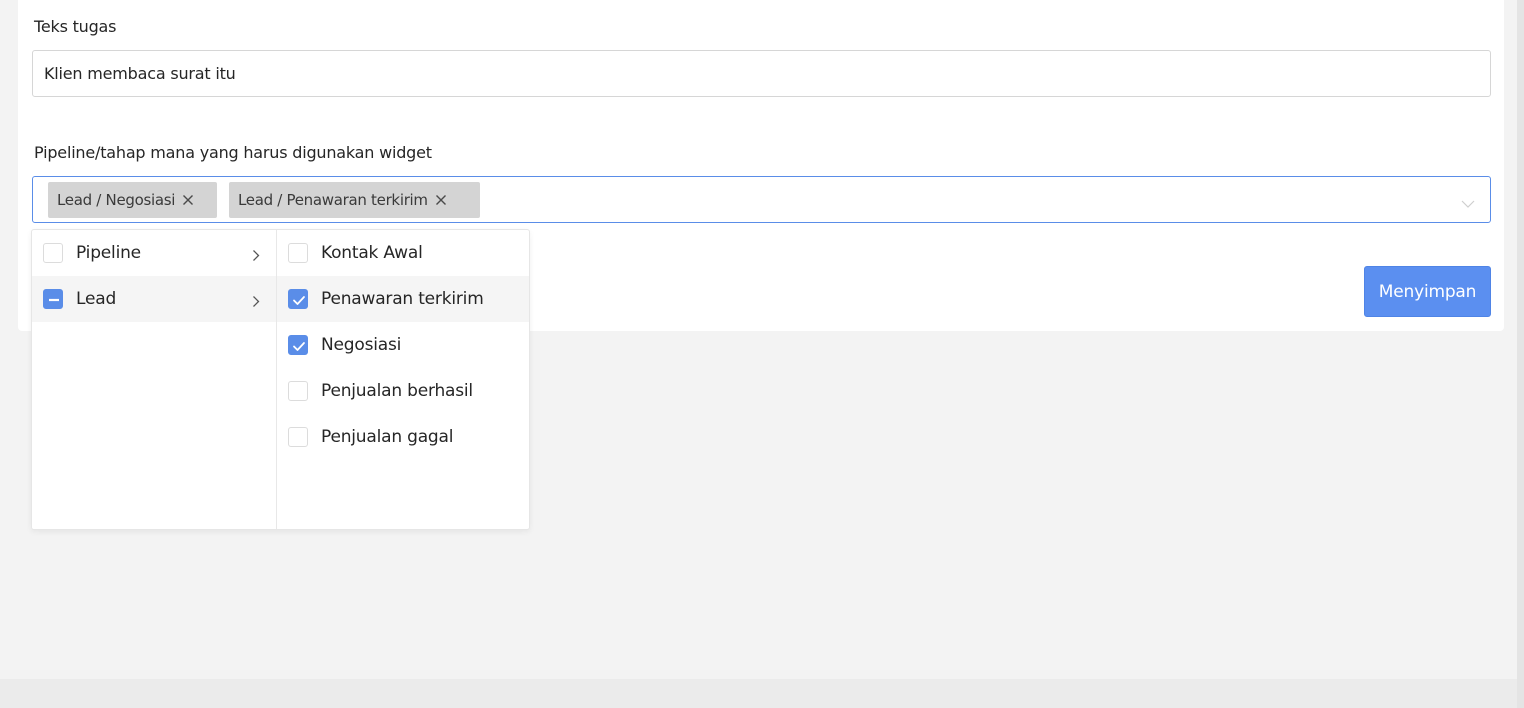 The height and width of the screenshot is (708, 1524). I want to click on chevron-down-icon, so click(1468, 201).